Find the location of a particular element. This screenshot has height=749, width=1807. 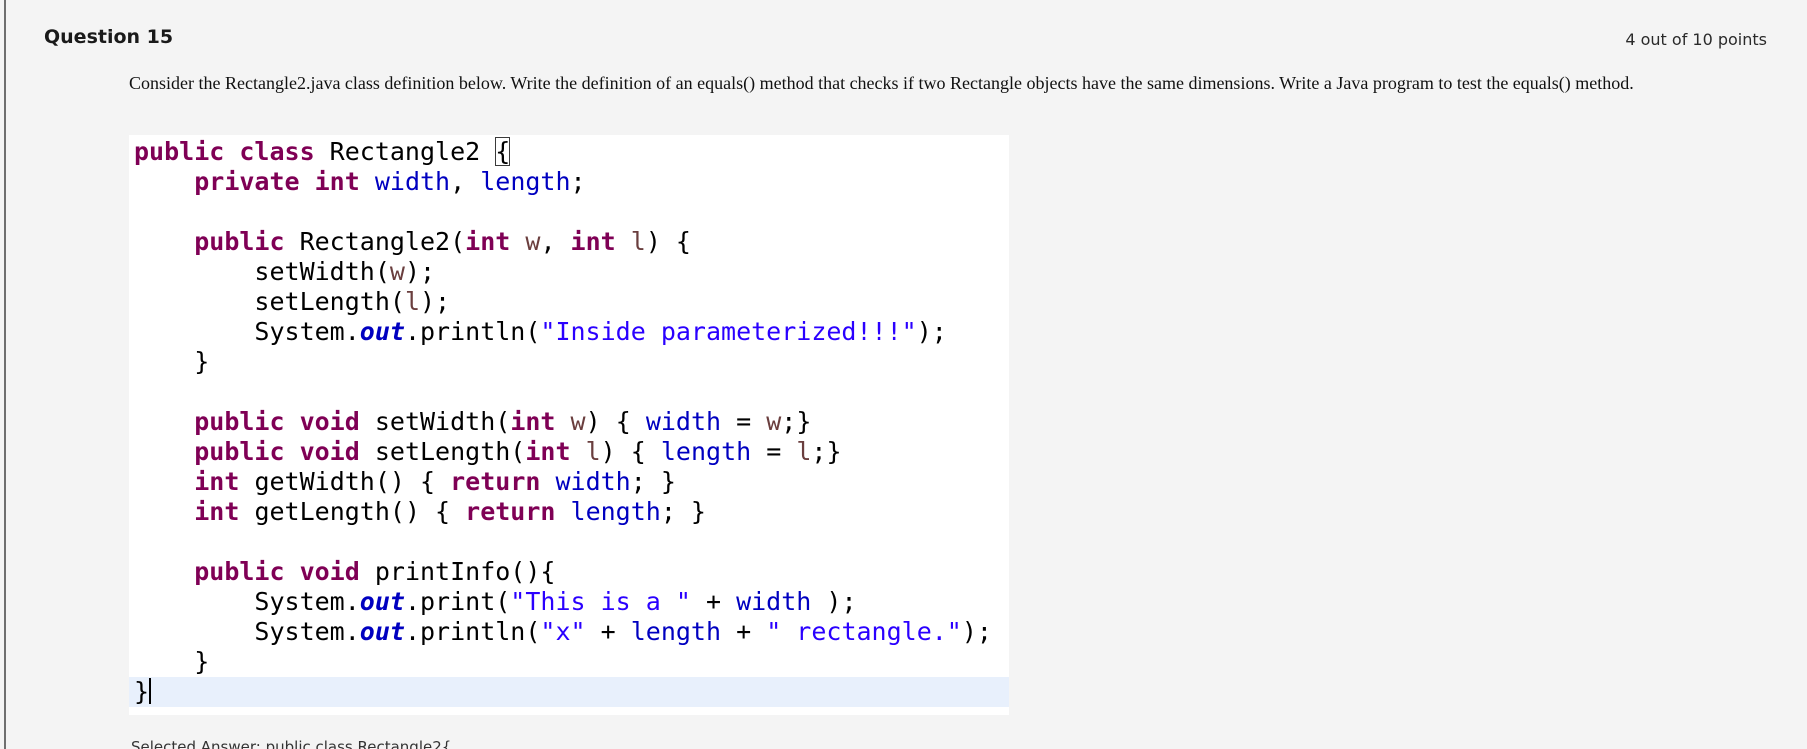

code-line: public class Rectangle2 { is located at coordinates (322, 152).